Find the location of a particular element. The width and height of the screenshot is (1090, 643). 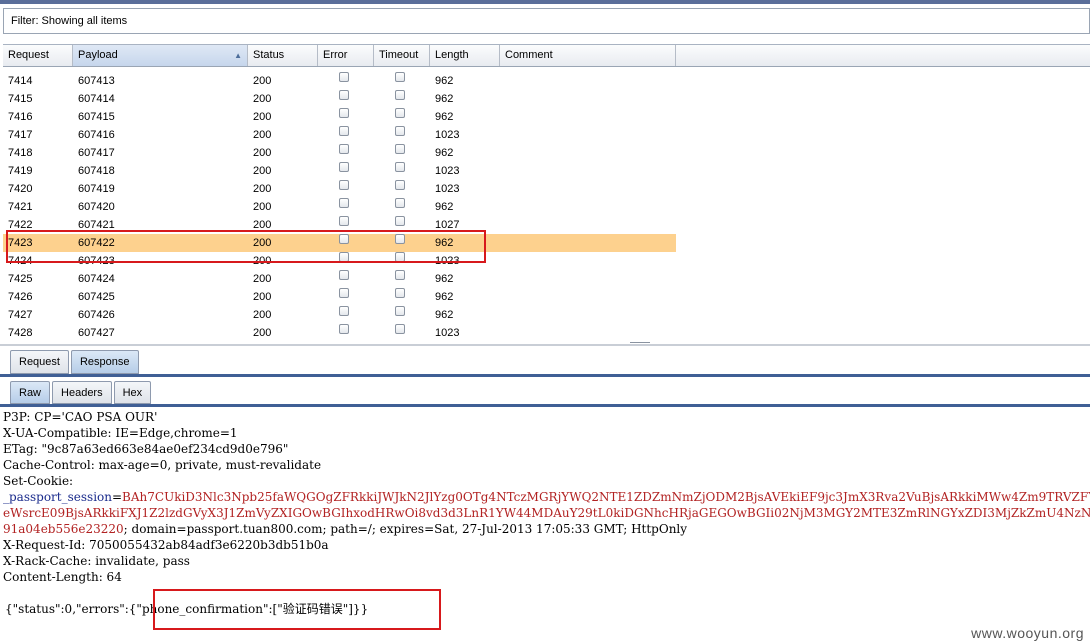

column-header-length: Length is located at coordinates (465, 55).